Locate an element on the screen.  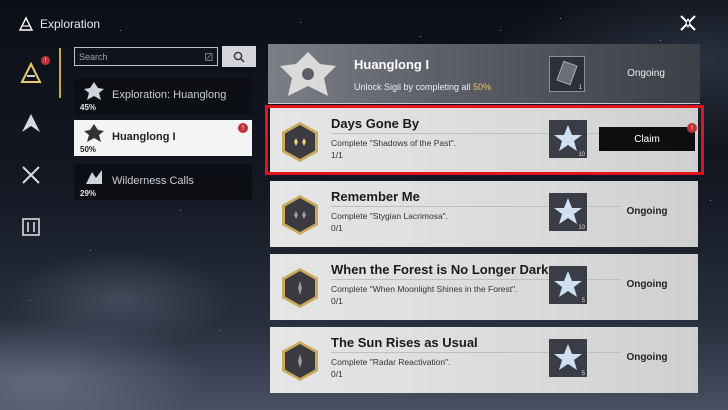
exploration-logo-icon is located at coordinates (26, 23).